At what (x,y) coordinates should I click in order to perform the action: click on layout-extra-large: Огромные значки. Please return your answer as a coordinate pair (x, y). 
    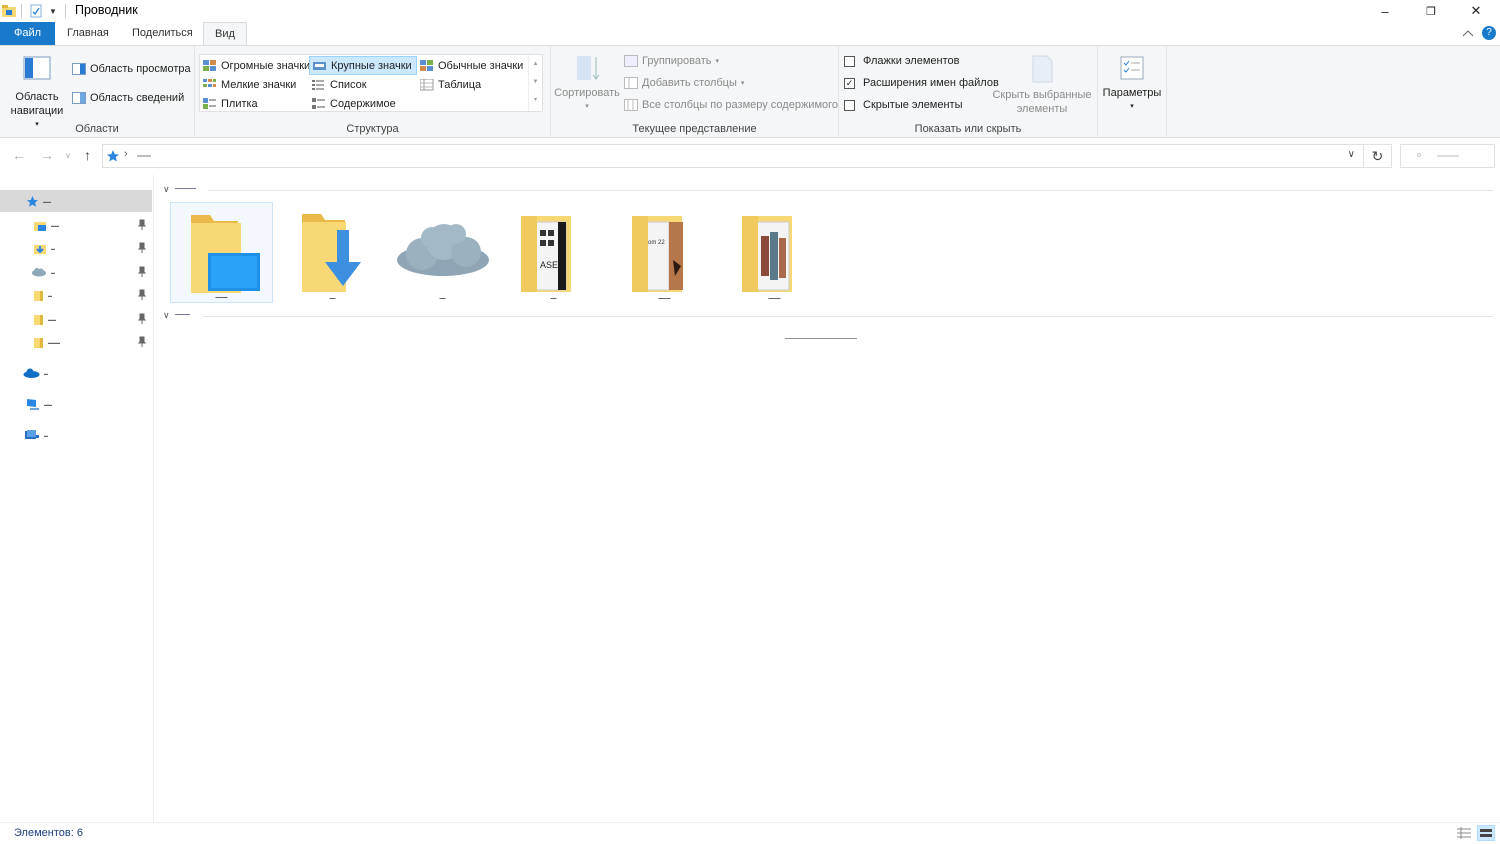
    Looking at the image, I should click on (256, 66).